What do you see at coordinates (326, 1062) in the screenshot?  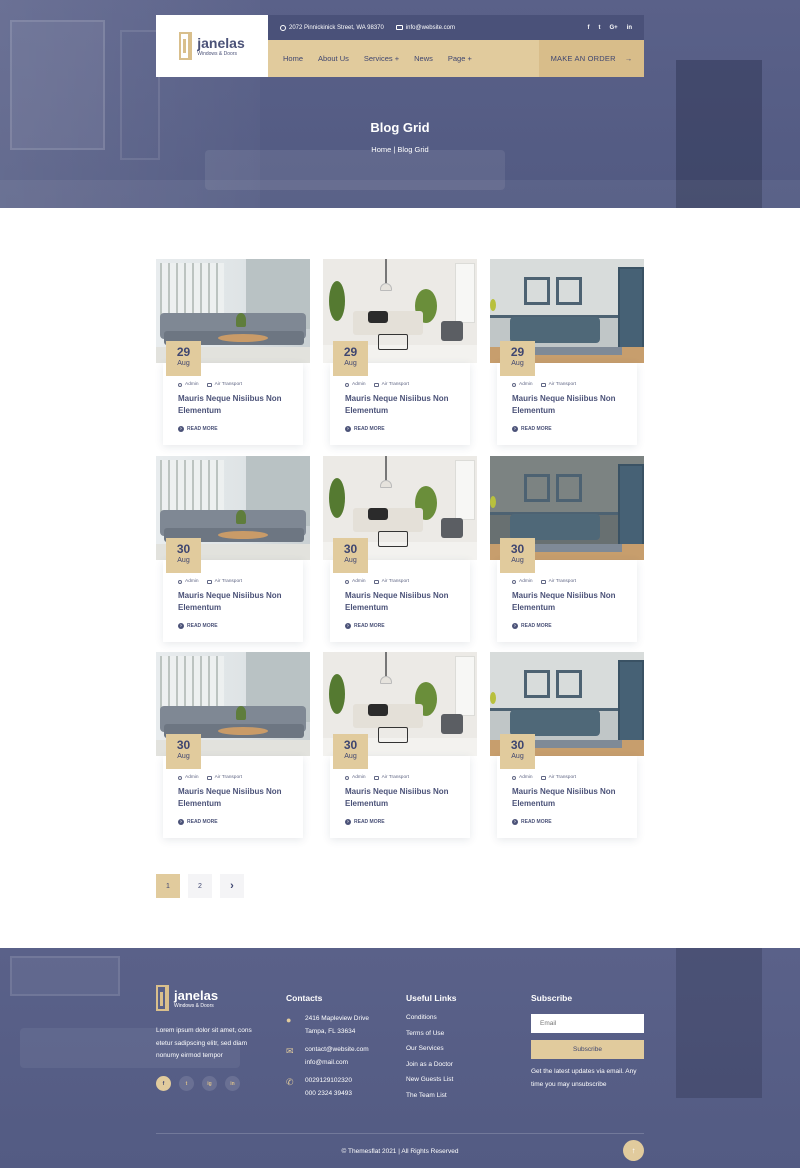 I see `email-line-2: info@mail.com` at bounding box center [326, 1062].